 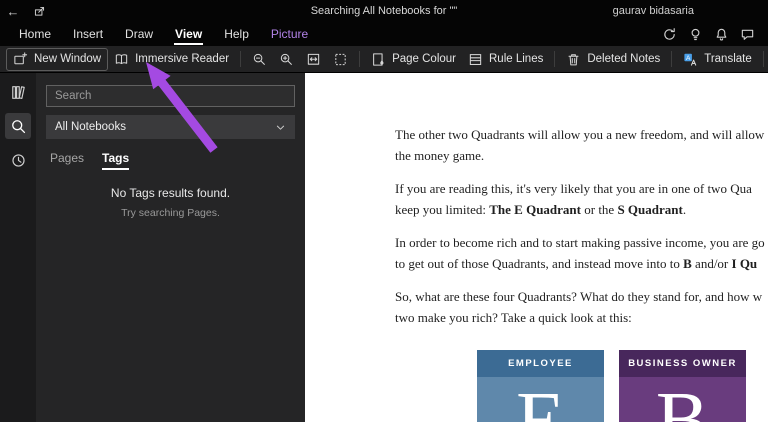 I want to click on text-segment: the money game., so click(x=440, y=155).